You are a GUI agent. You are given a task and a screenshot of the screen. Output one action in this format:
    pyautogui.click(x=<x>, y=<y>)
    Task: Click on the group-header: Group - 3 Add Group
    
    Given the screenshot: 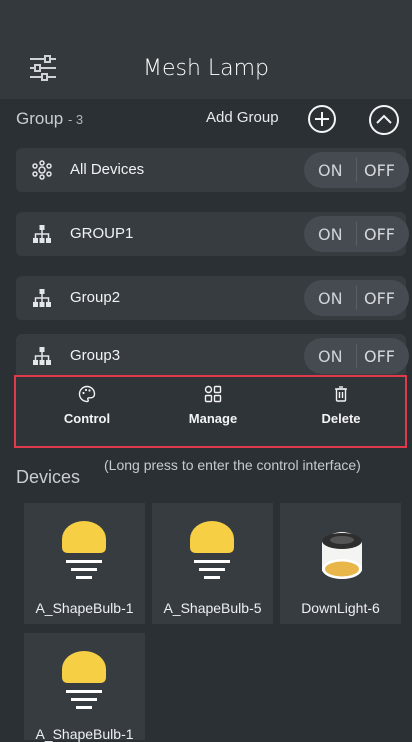 What is the action you would take?
    pyautogui.click(x=206, y=119)
    